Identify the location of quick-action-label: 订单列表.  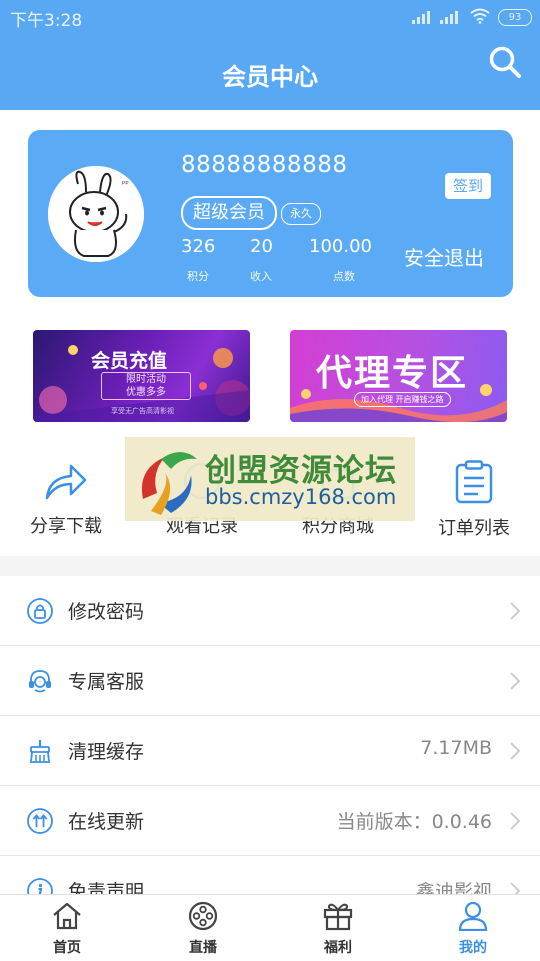
(474, 528).